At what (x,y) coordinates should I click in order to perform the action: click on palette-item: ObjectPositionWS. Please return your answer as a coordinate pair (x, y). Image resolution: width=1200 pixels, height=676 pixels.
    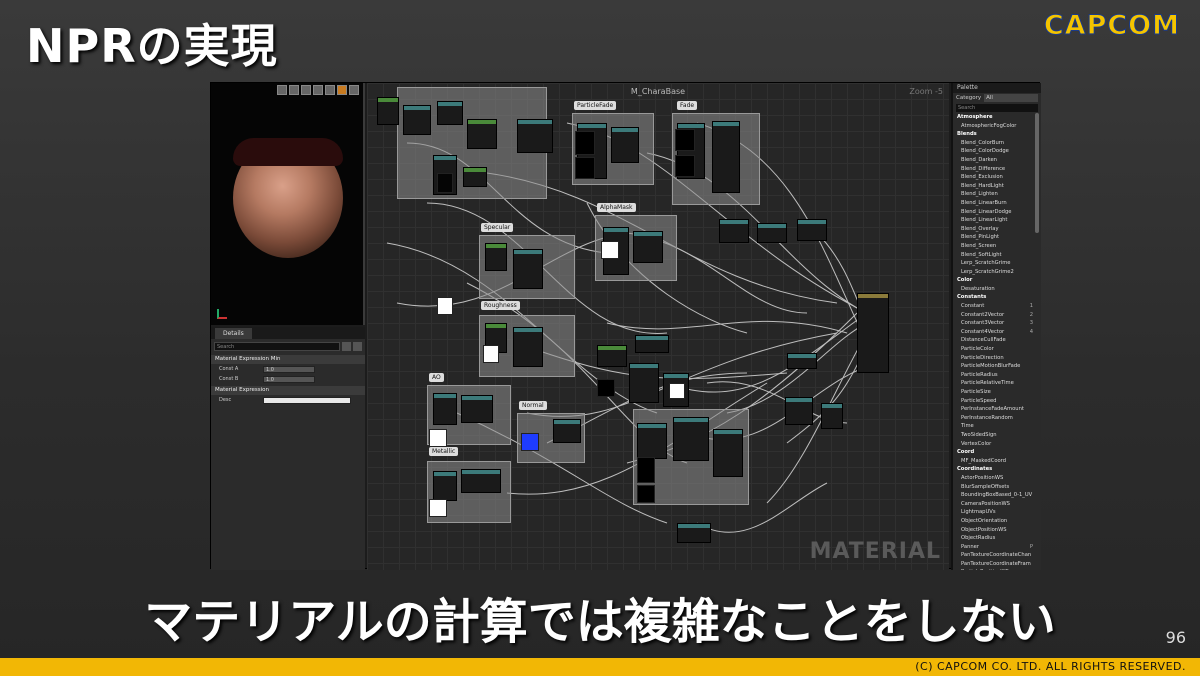
    Looking at the image, I should click on (998, 530).